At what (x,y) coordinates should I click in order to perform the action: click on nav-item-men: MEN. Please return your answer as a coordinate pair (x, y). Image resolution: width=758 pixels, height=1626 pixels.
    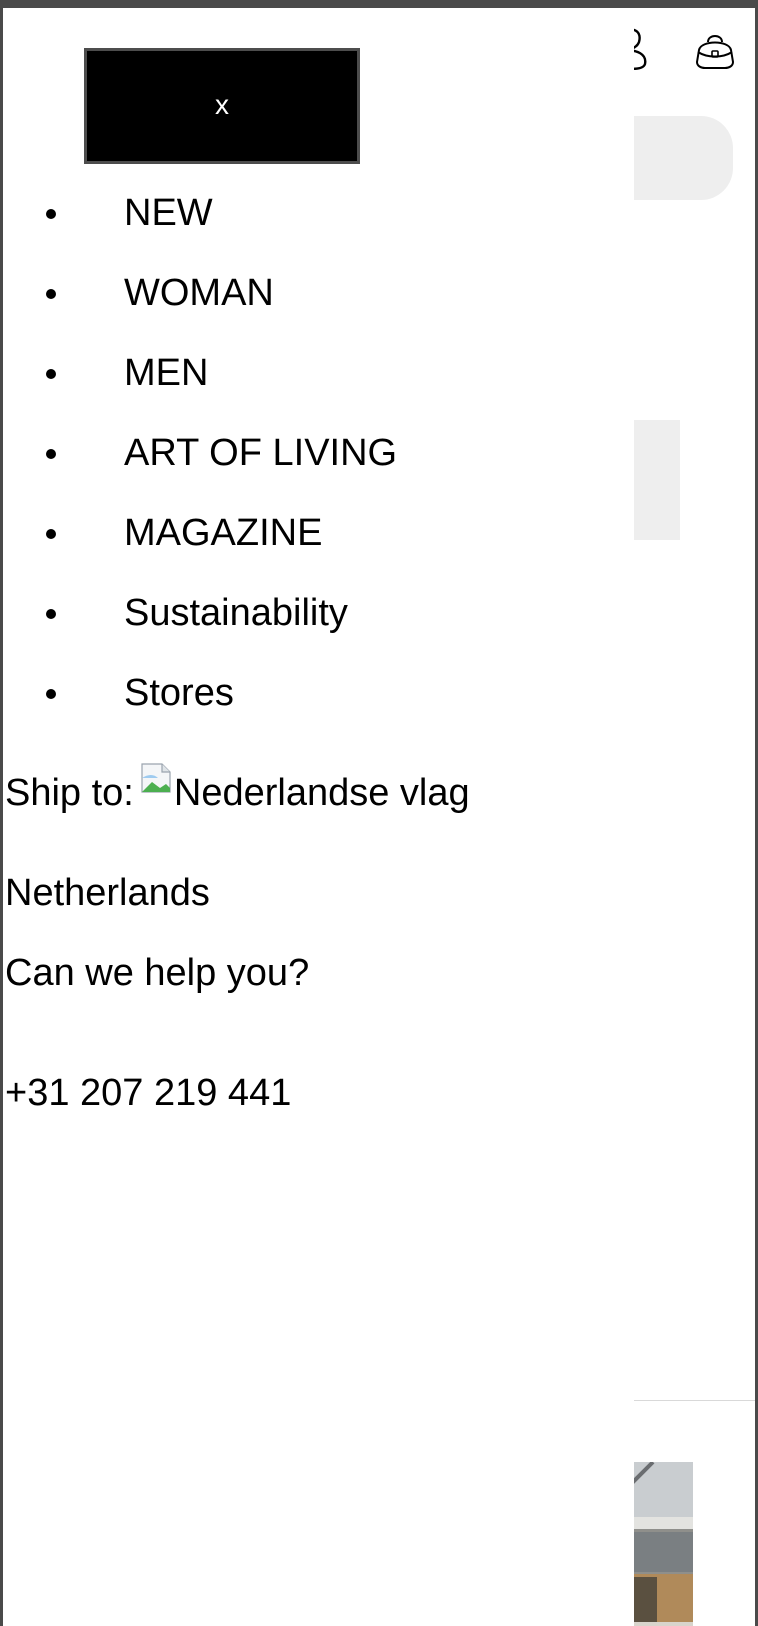
    Looking at the image, I should click on (200, 373).